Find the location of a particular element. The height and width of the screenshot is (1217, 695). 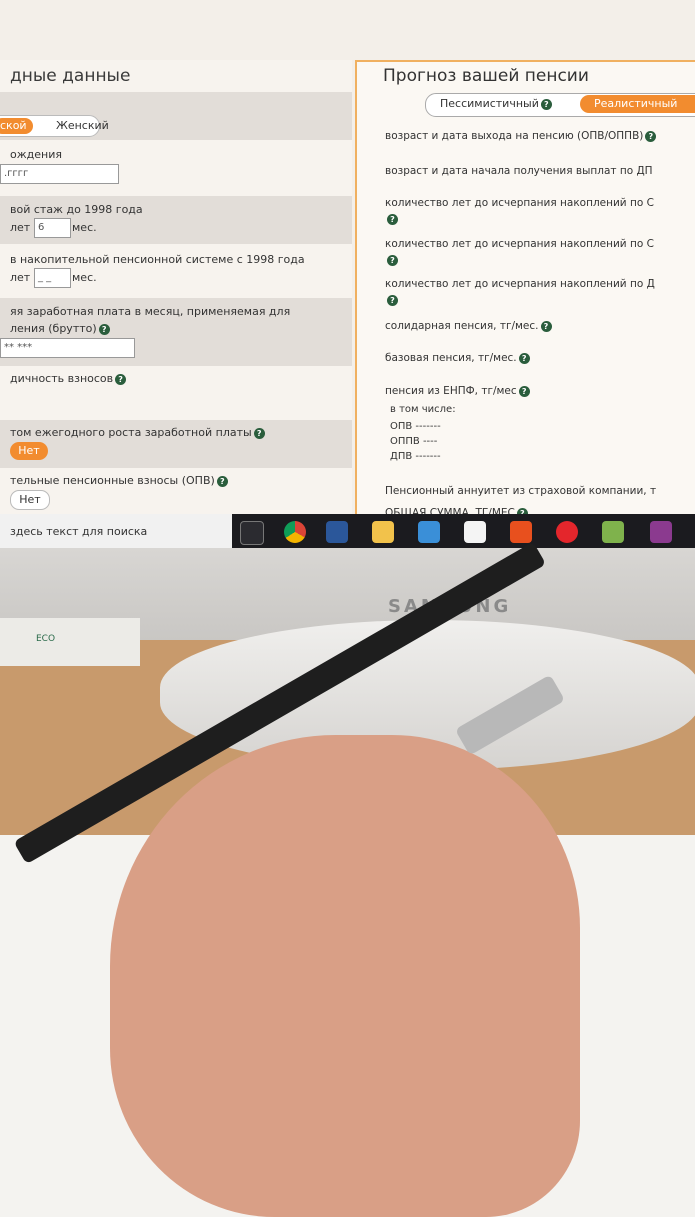

stazh-months-label: мес. is located at coordinates (84, 227).